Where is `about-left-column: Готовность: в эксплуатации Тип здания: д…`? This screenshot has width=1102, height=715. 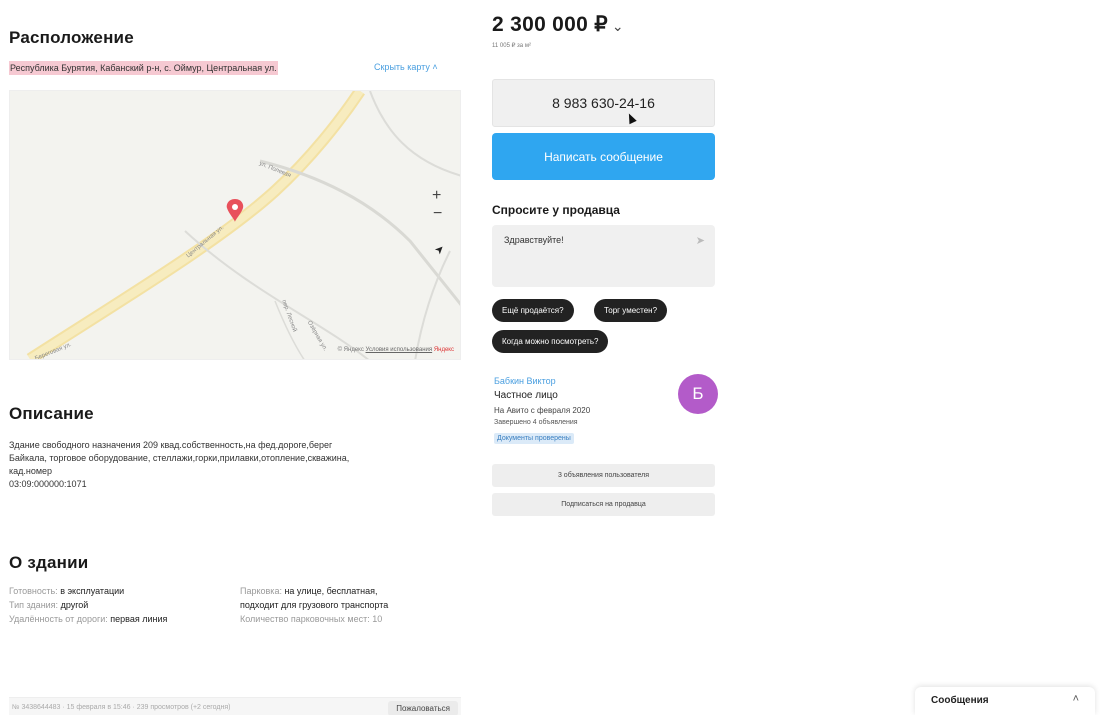
about-left-column: Готовность: в эксплуатации Тип здания: д… is located at coordinates (88, 605).